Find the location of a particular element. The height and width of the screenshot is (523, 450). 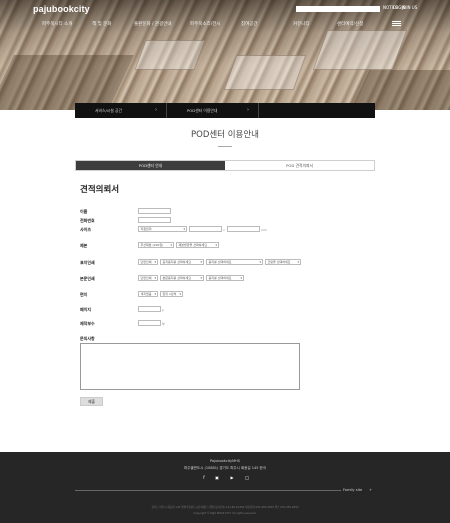

cover-paper-select: 표지용지를 선택하세요 ▾ is located at coordinates (182, 262).